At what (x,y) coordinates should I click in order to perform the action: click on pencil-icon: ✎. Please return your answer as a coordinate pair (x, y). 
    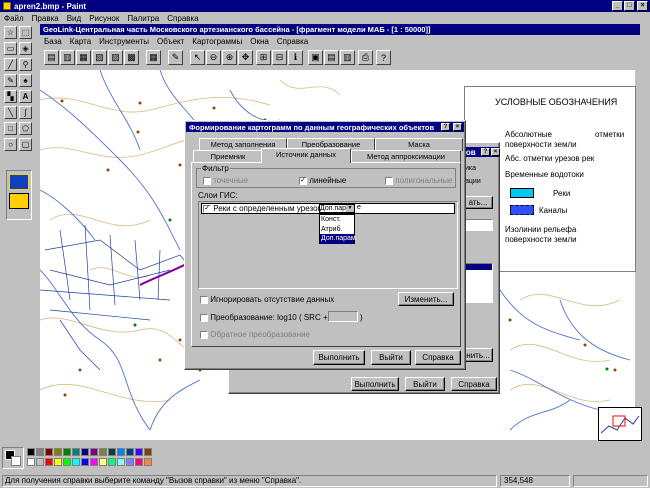
    Looking at the image, I should click on (10, 80).